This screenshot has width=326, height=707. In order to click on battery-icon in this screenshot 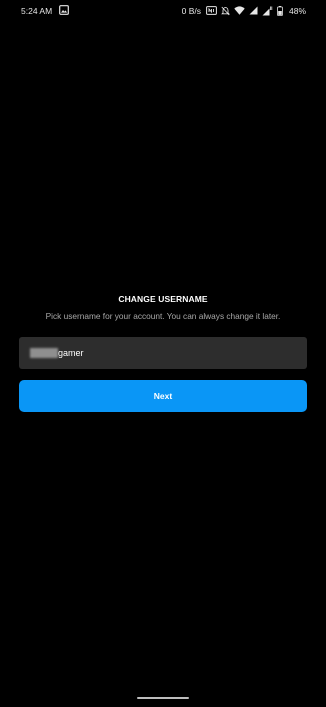, I will do `click(280, 10)`.